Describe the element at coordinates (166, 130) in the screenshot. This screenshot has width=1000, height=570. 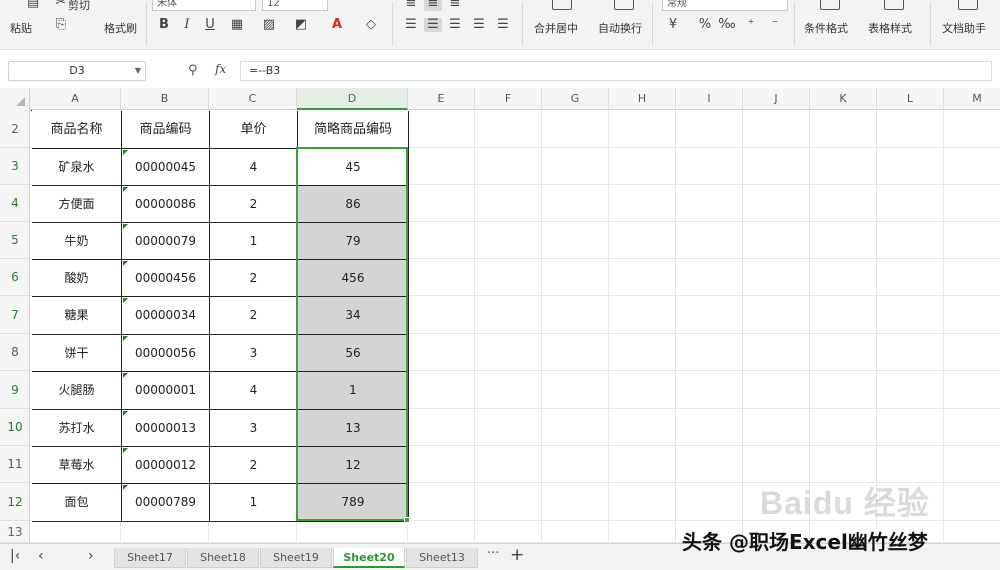
I see `table-header-cell: 商品编码` at that location.